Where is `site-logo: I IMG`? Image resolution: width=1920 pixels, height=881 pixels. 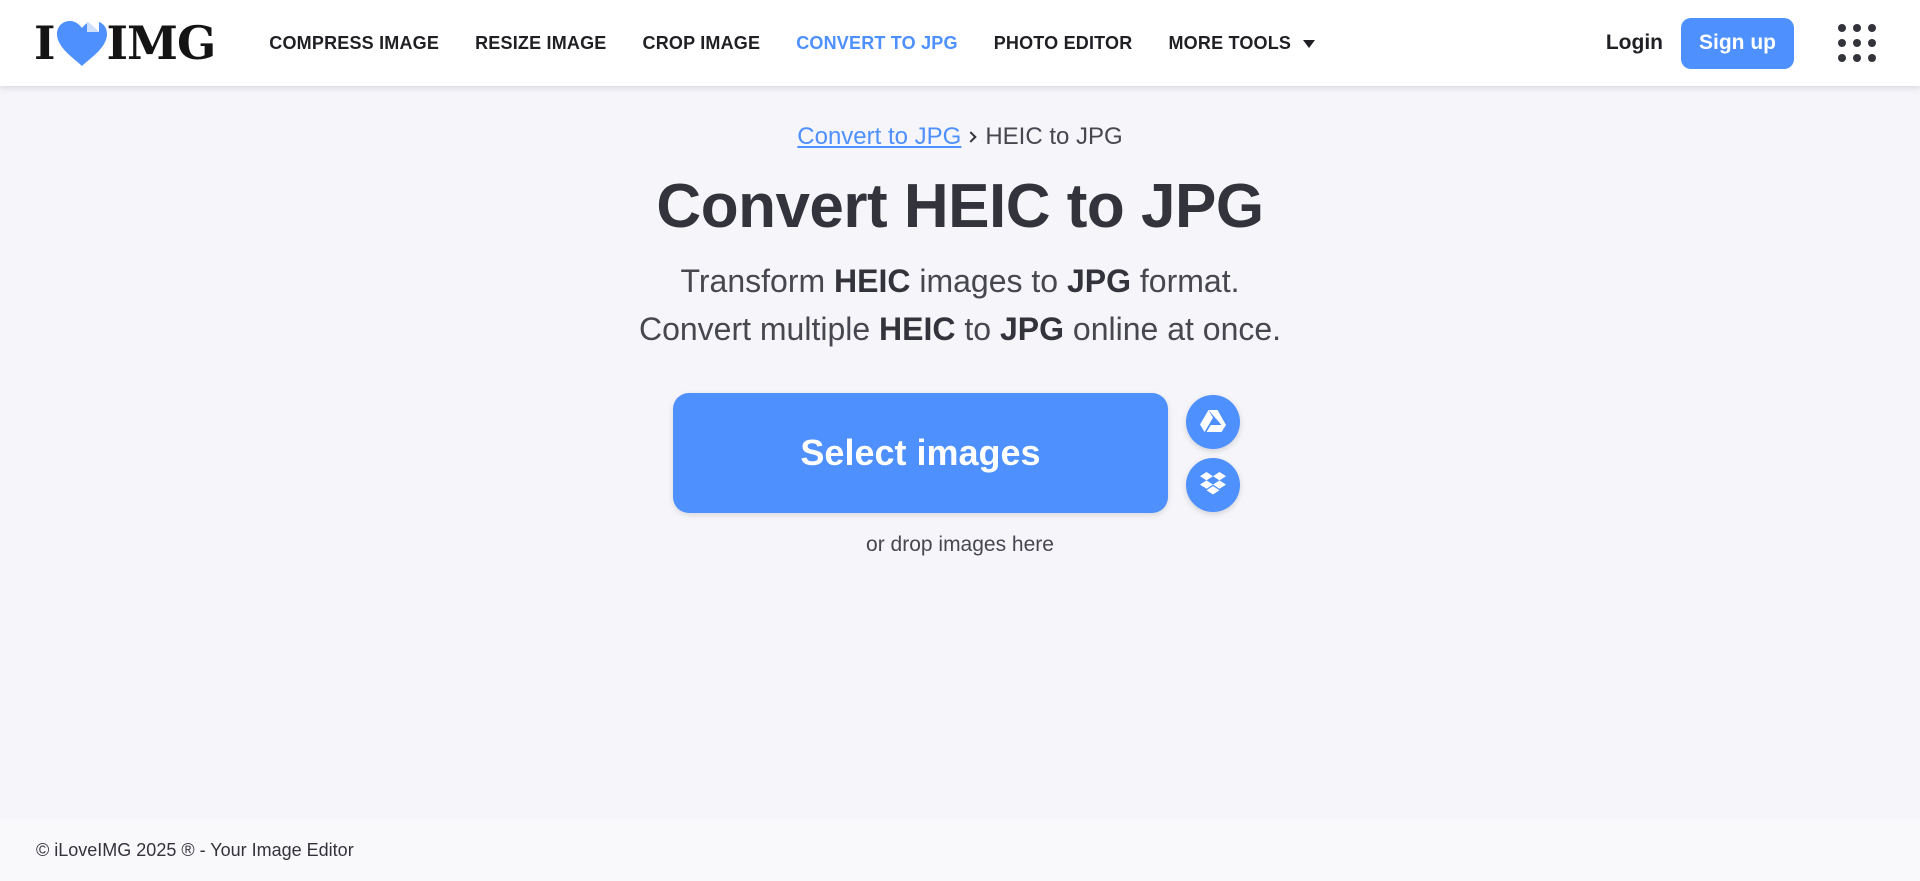
site-logo: I IMG is located at coordinates (125, 43).